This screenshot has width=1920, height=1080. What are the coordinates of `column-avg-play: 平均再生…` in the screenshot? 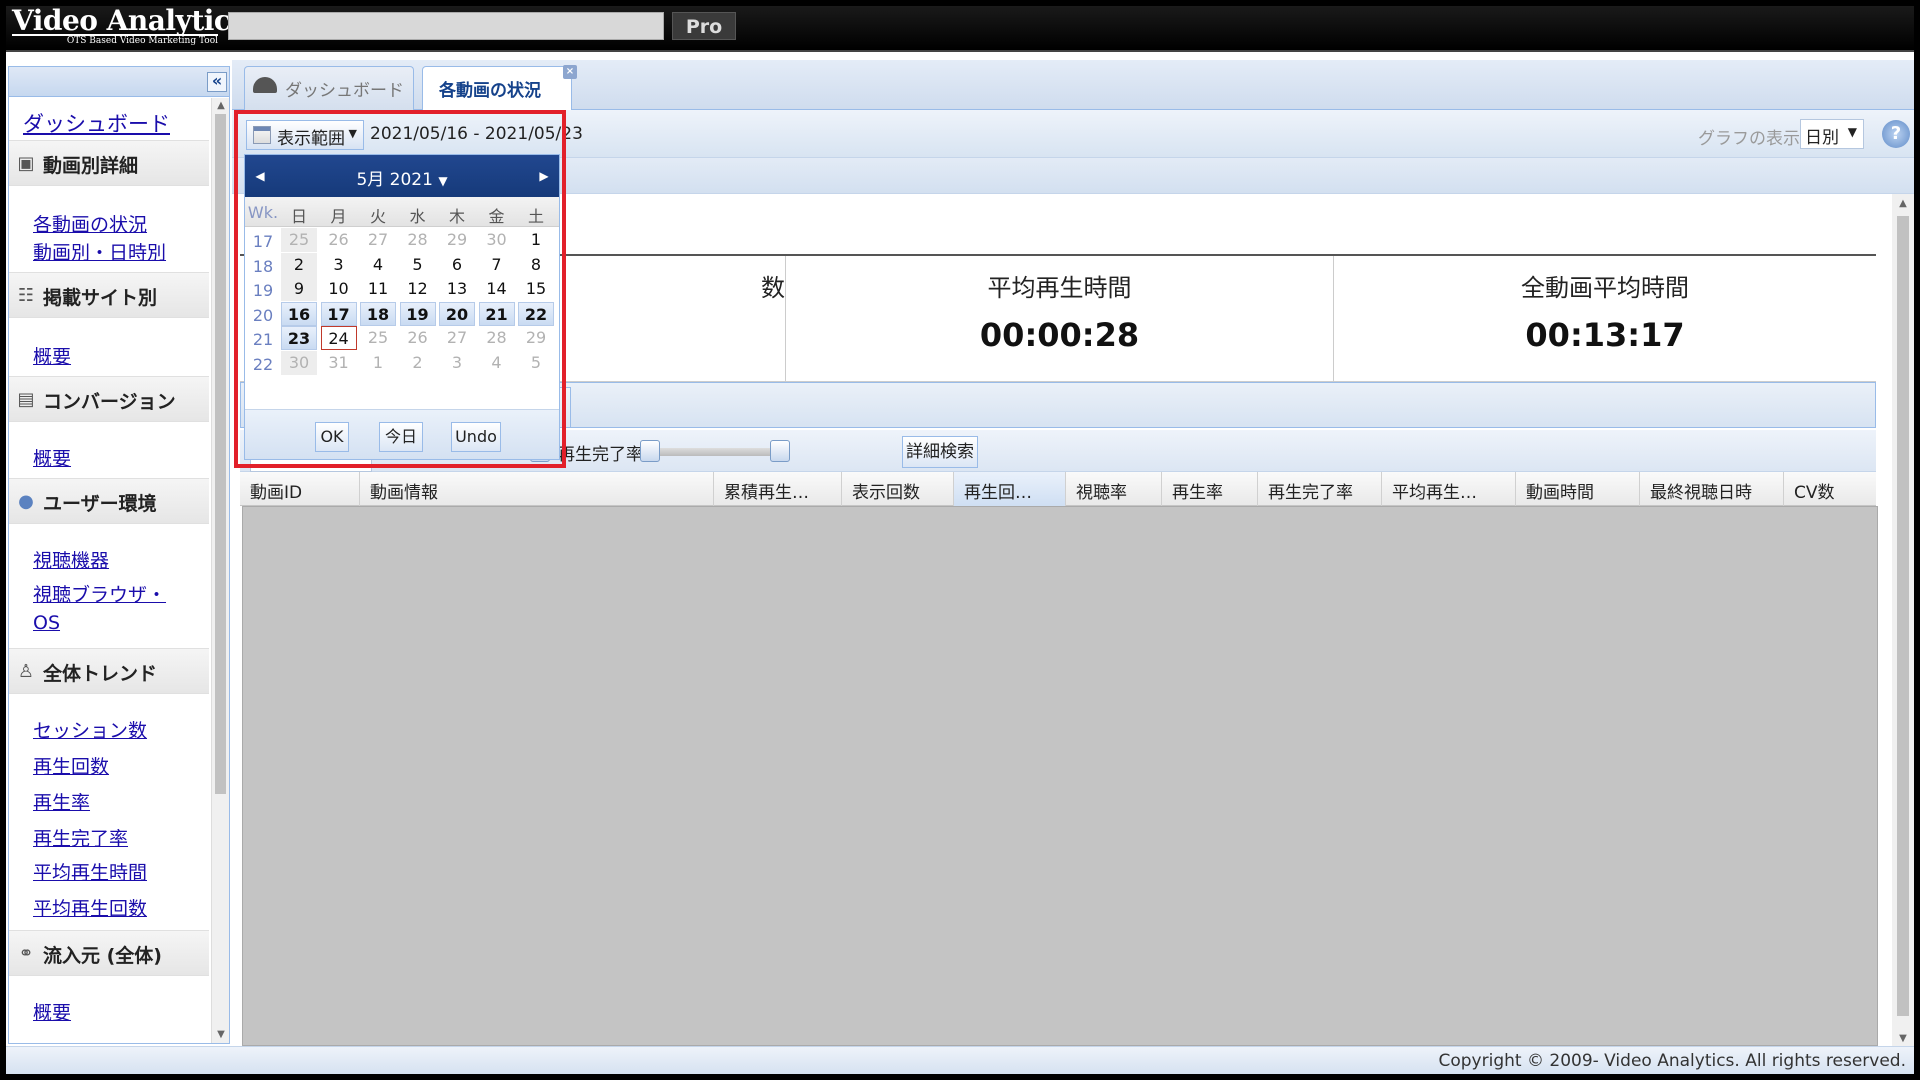 It's located at (1449, 489).